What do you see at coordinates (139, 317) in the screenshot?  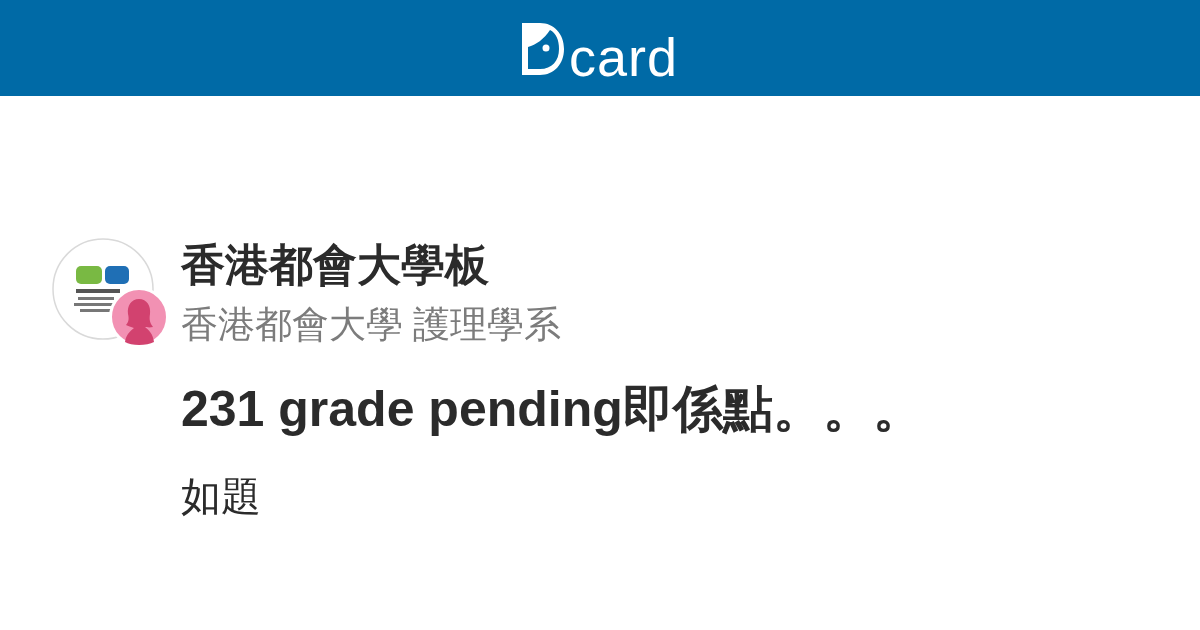 I see `avatar-icon` at bounding box center [139, 317].